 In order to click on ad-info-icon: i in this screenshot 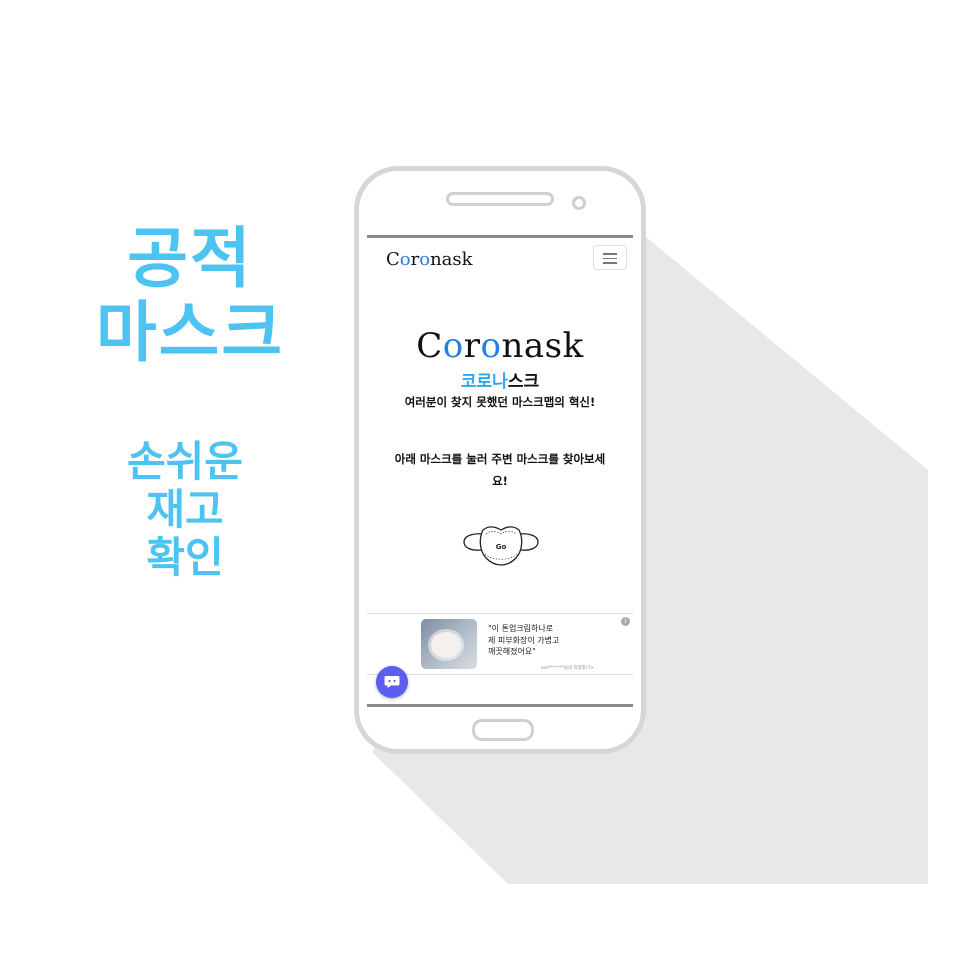, I will do `click(625, 621)`.